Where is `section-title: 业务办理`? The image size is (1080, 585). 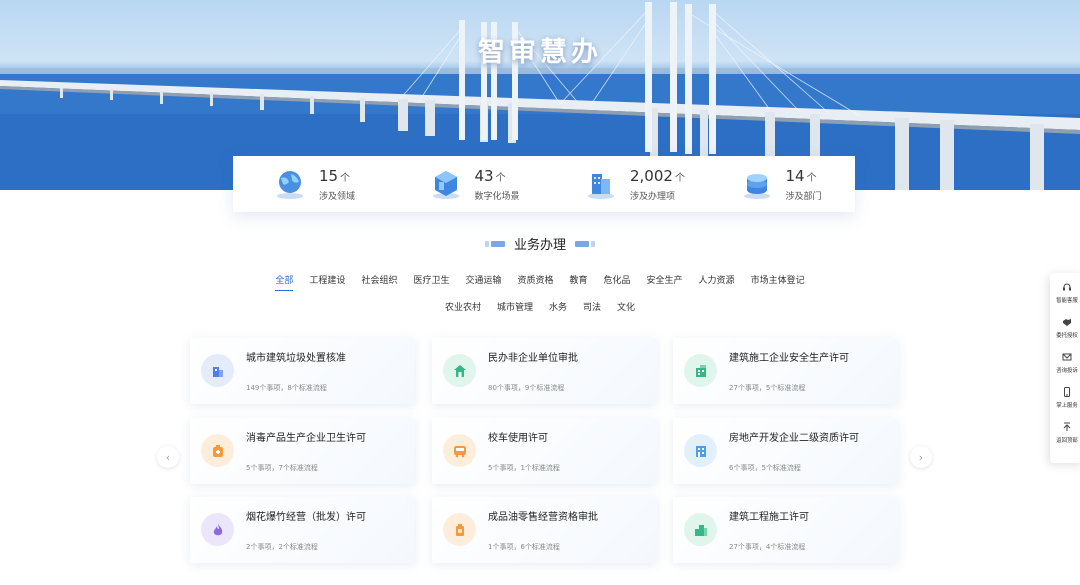
section-title: 业务办理 is located at coordinates (539, 245).